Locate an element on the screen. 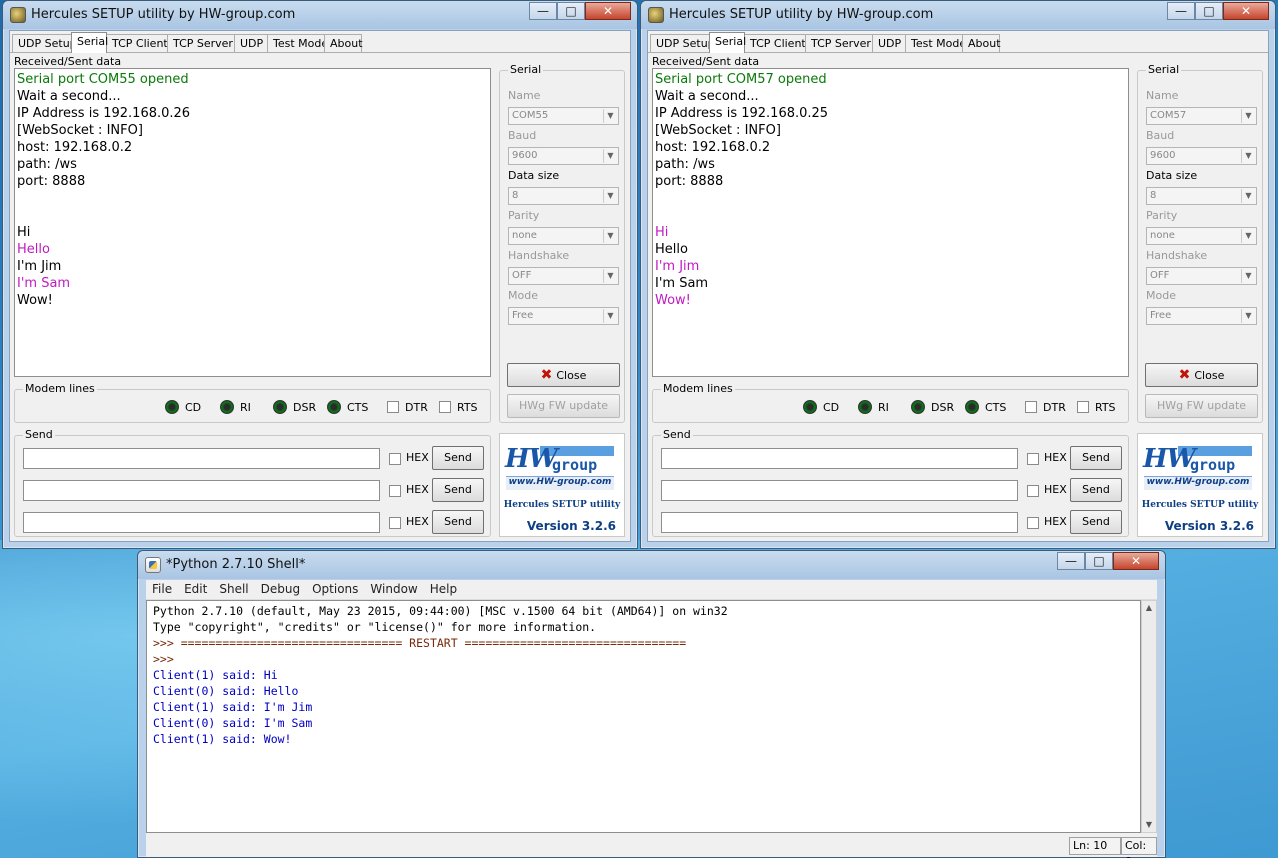  menu-help: Help is located at coordinates (443, 589).